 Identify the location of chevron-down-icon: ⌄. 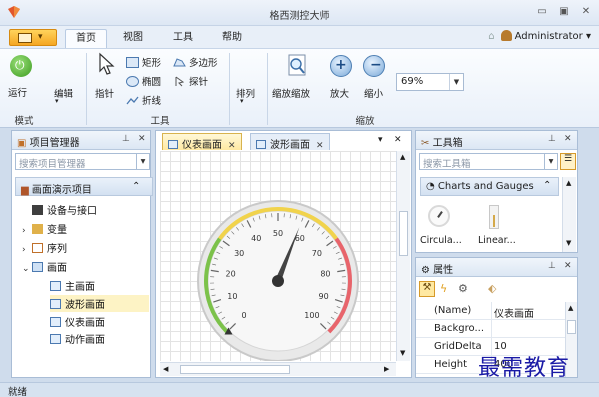
(27, 269).